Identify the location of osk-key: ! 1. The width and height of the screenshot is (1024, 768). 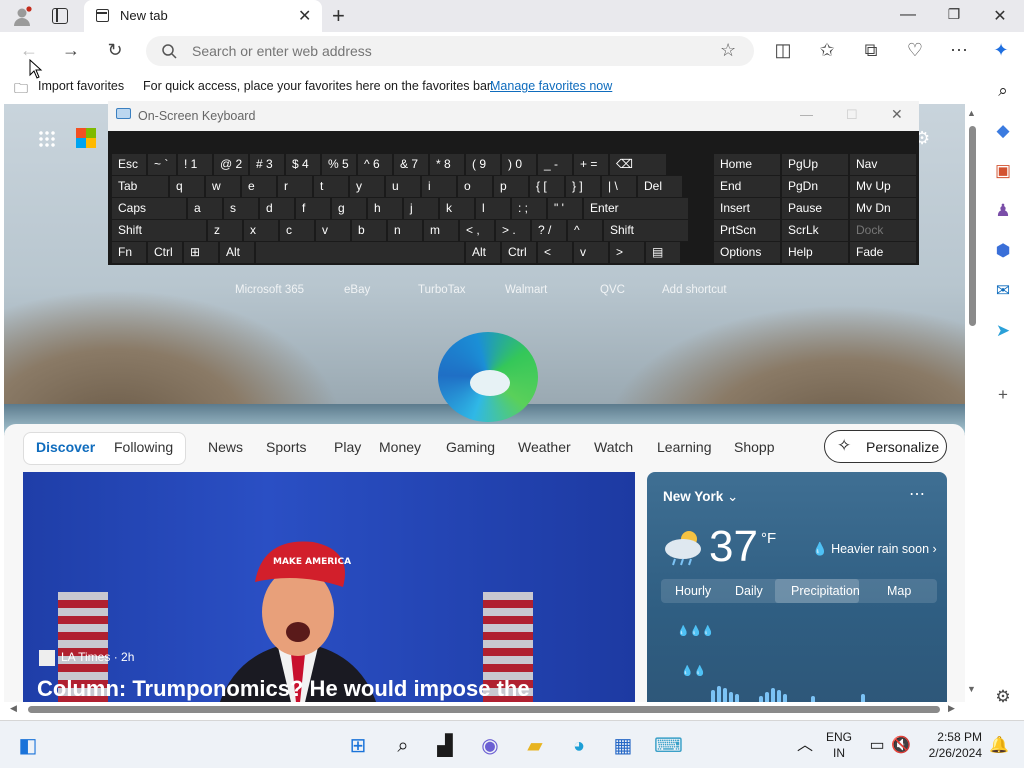
(195, 164).